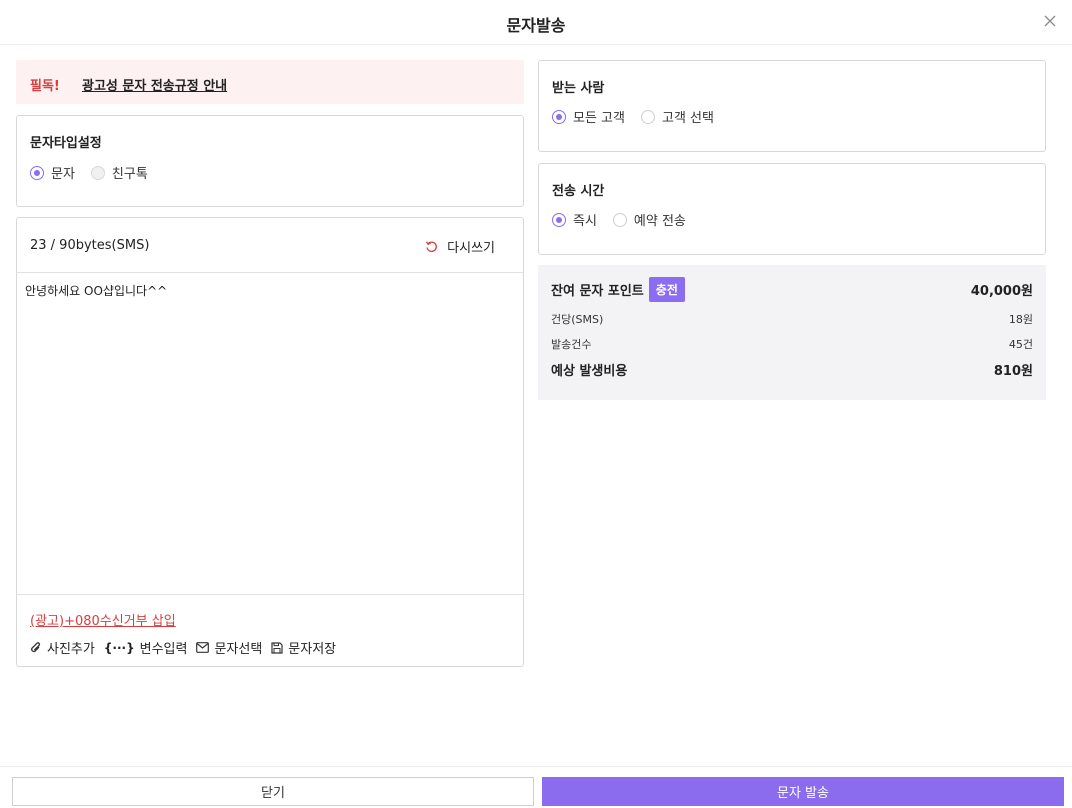  Describe the element at coordinates (471, 248) in the screenshot. I see `rewrite-label: 다시쓰기` at that location.